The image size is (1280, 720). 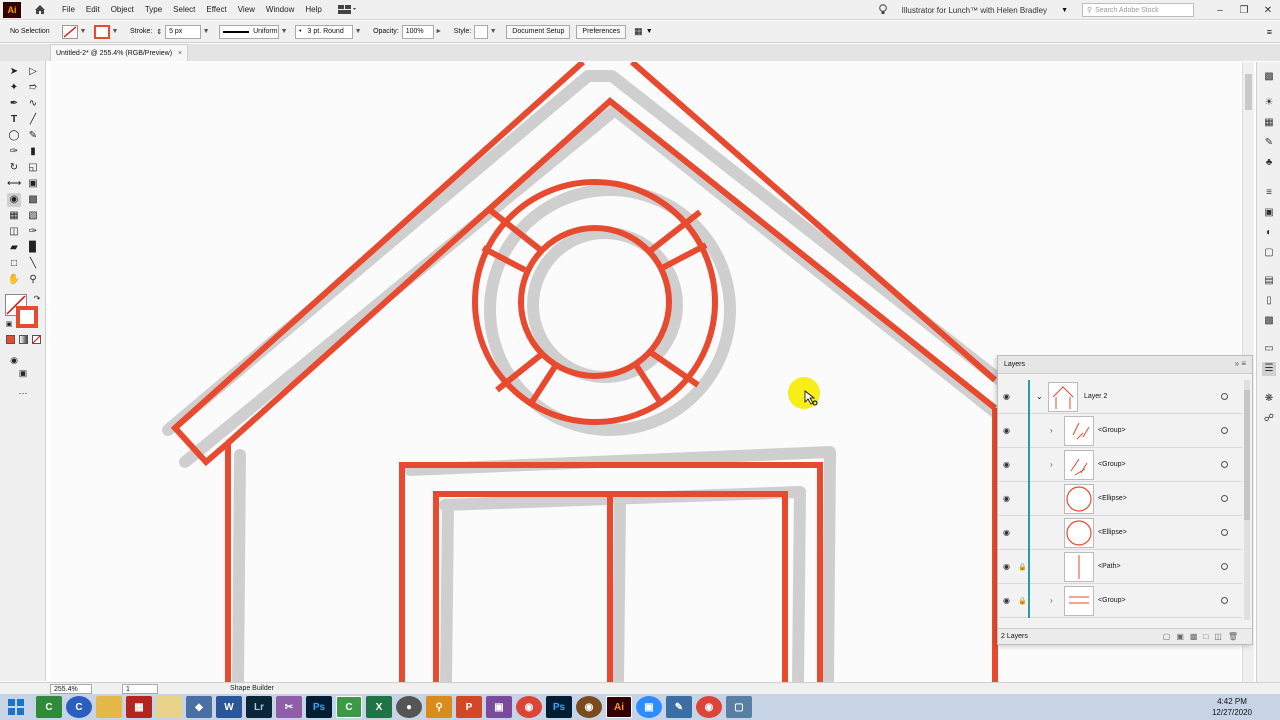 I want to click on stroke-weight-dropdown-icon: ▼, so click(x=206, y=32).